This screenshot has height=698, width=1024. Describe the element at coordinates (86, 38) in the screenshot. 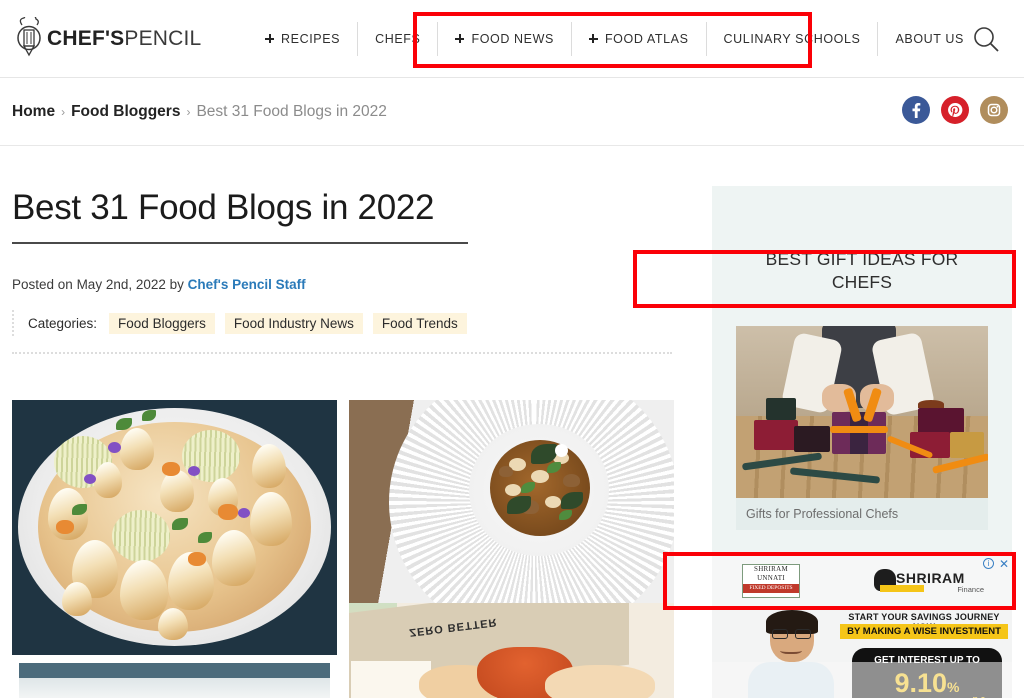

I see `logo-bold: CHEF'S` at that location.